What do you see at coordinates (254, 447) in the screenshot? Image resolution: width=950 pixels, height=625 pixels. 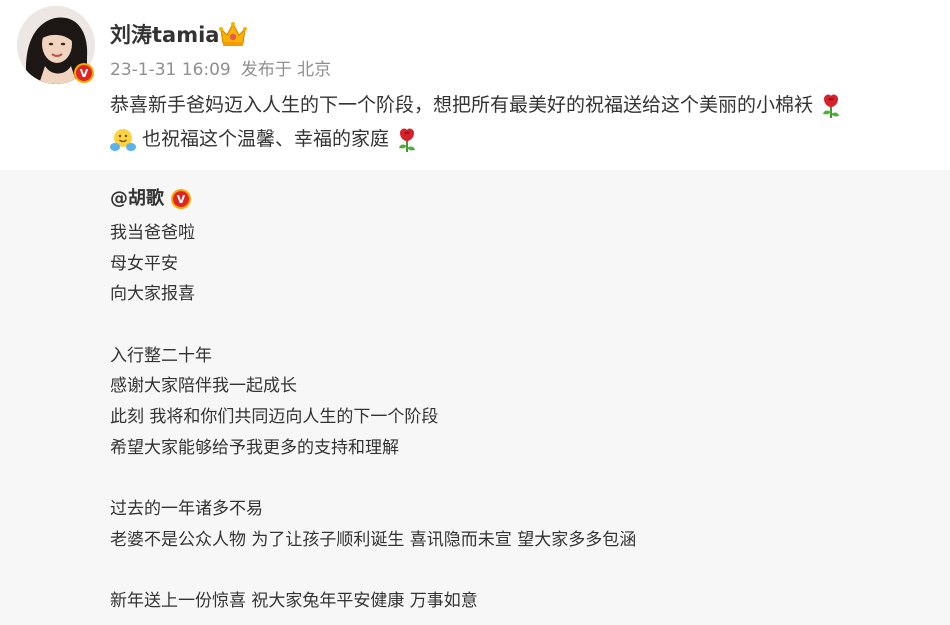 I see `quoted-line: 希望大家能够给予我更多的支持和理解` at bounding box center [254, 447].